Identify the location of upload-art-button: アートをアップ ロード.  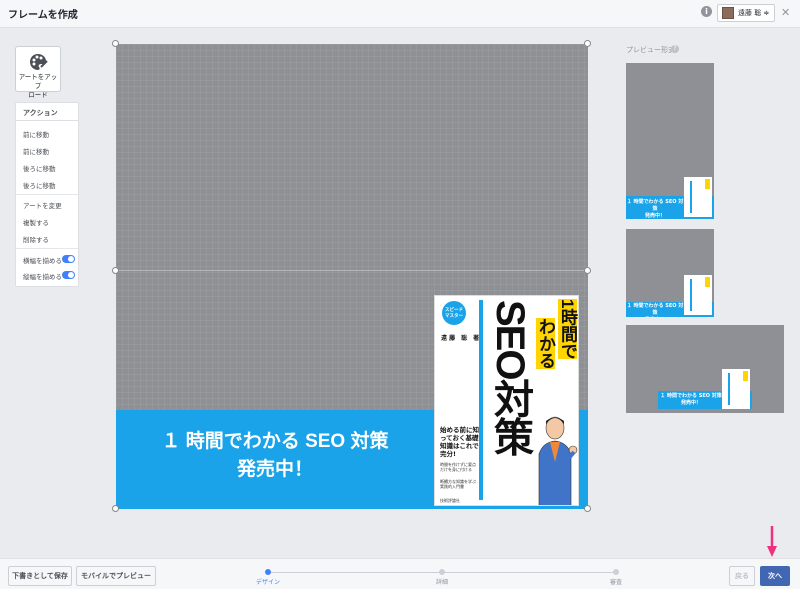
(38, 72).